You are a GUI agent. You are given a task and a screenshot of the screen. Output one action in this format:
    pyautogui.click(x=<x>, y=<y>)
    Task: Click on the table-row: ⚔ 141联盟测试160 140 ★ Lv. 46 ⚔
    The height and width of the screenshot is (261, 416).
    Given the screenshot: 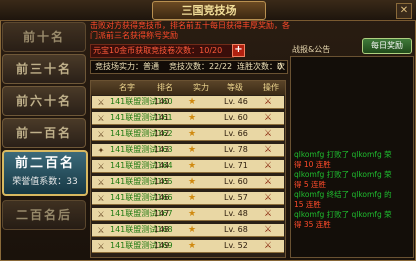 What is the action you would take?
    pyautogui.click(x=188, y=102)
    